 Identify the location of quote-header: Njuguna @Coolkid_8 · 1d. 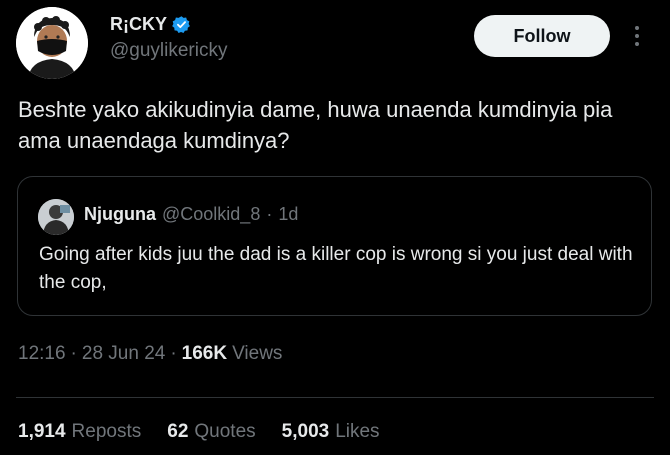
(191, 214).